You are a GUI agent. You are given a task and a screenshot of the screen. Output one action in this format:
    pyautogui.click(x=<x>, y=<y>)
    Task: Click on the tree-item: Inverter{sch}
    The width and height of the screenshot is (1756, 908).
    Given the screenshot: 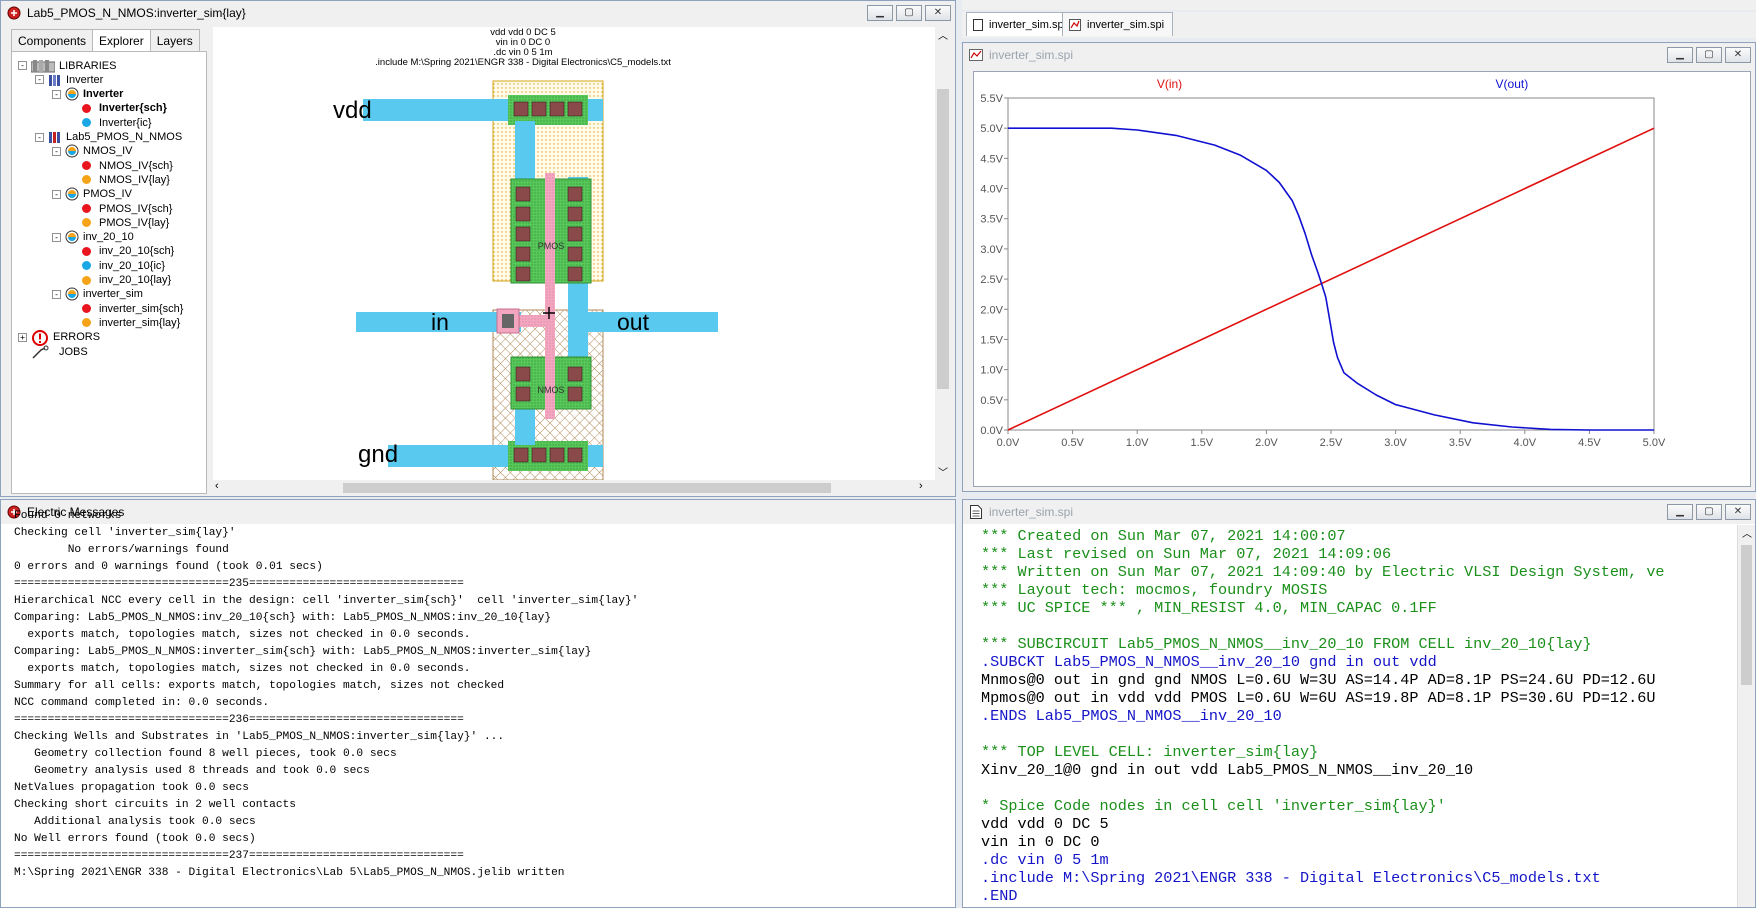 What is the action you would take?
    pyautogui.click(x=118, y=108)
    